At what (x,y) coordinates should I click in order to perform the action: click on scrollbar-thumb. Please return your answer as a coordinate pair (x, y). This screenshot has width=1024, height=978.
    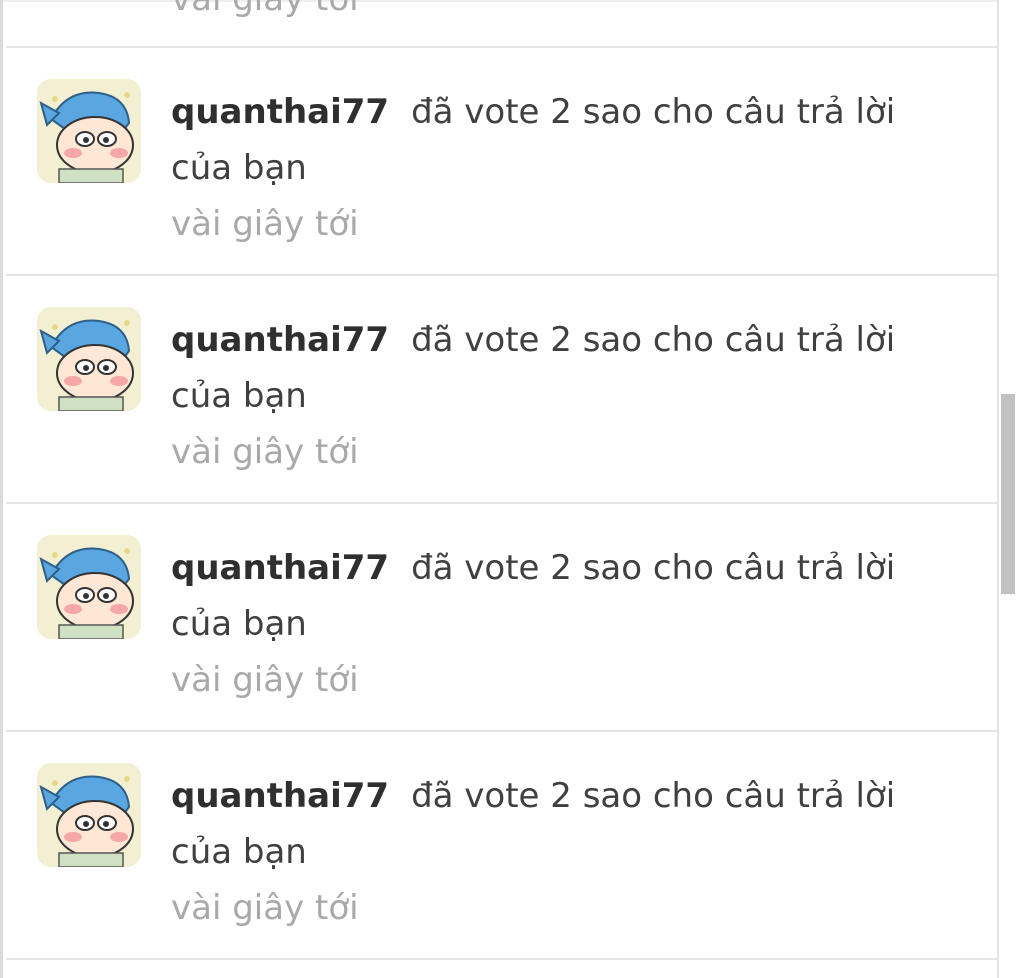
    Looking at the image, I should click on (1008, 494).